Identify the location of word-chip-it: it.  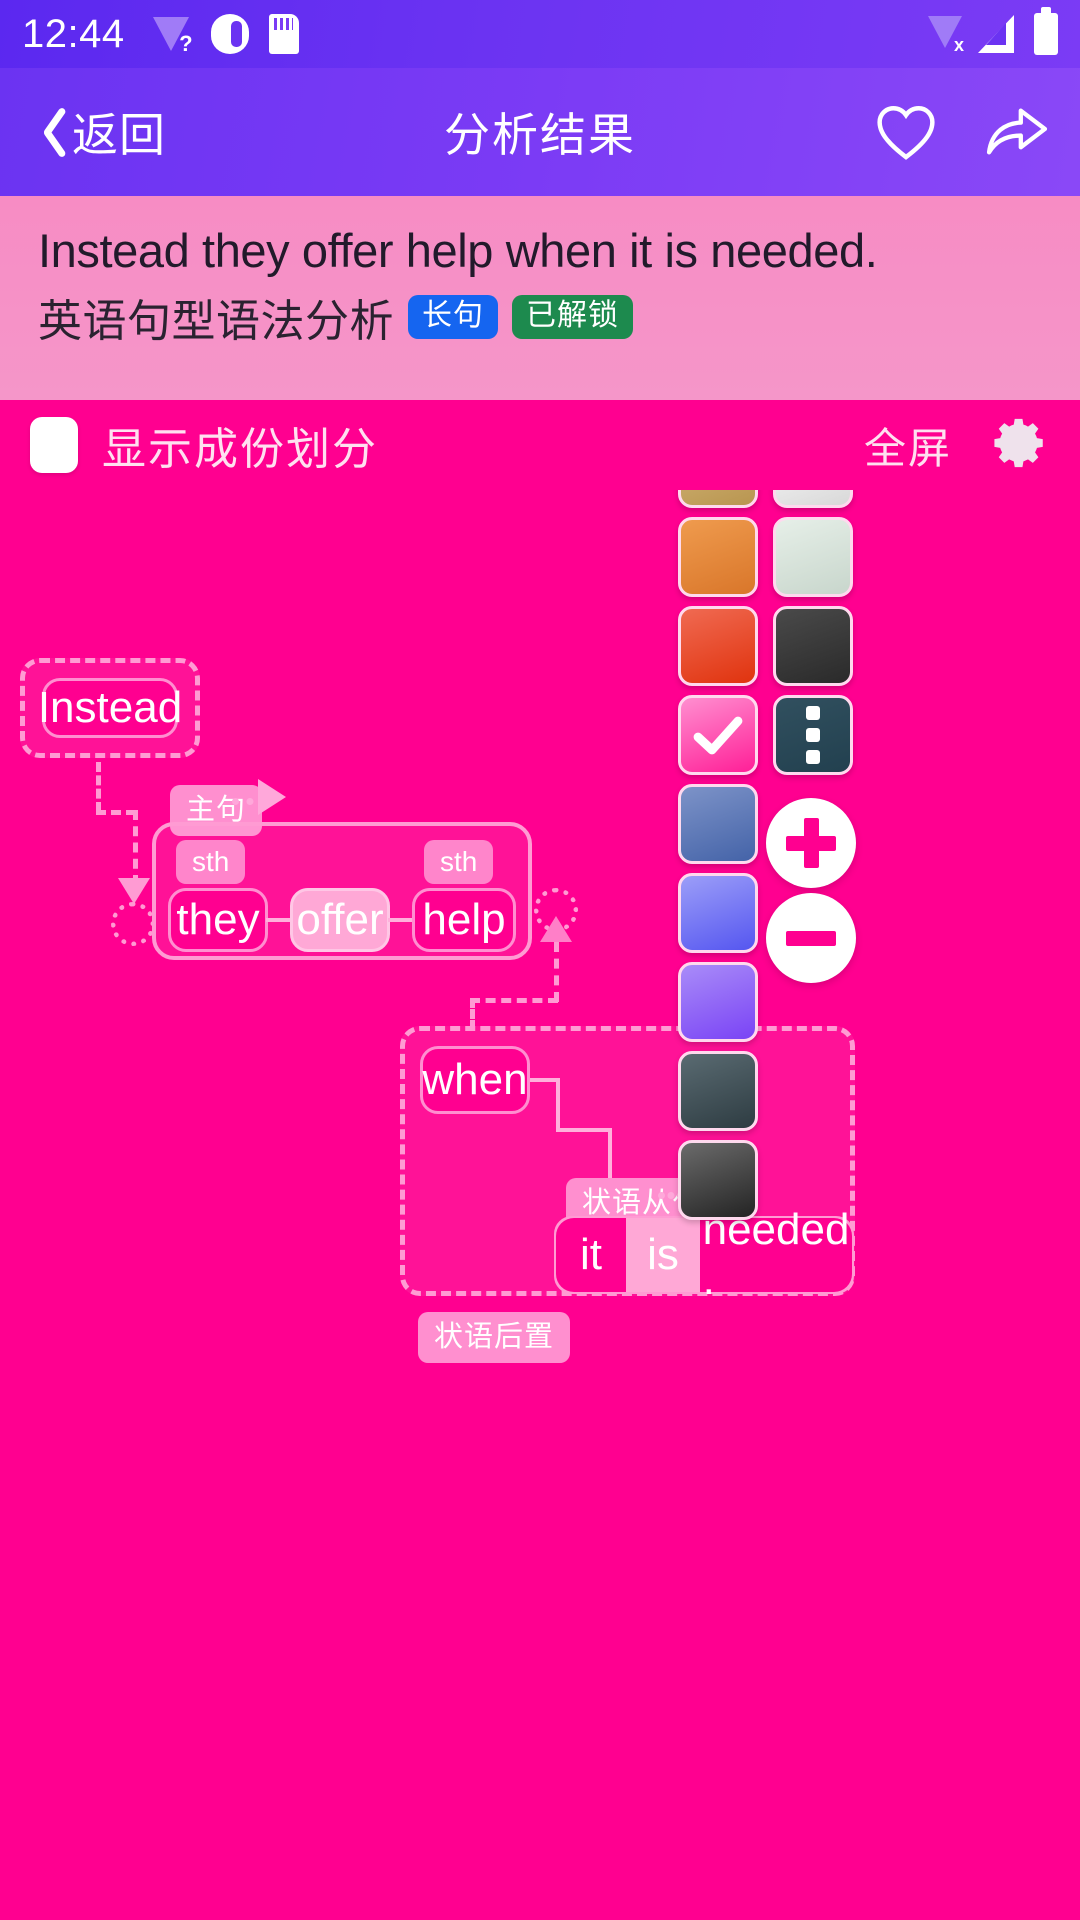
(591, 1255).